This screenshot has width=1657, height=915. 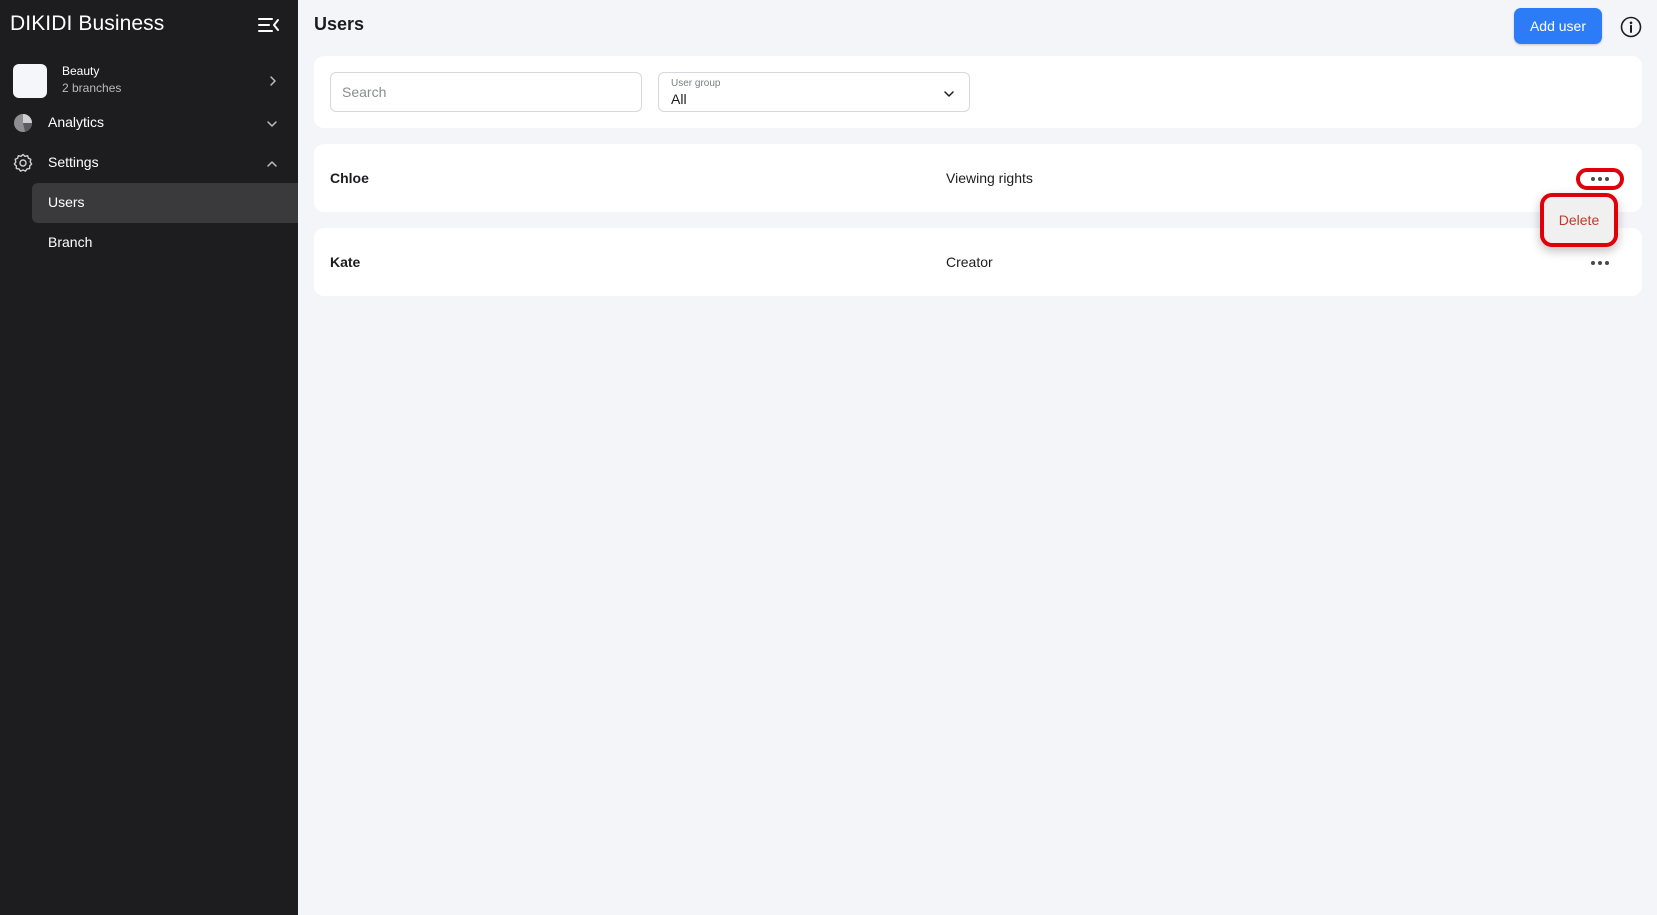 I want to click on sidebar-subitem-users: Users, so click(x=165, y=203).